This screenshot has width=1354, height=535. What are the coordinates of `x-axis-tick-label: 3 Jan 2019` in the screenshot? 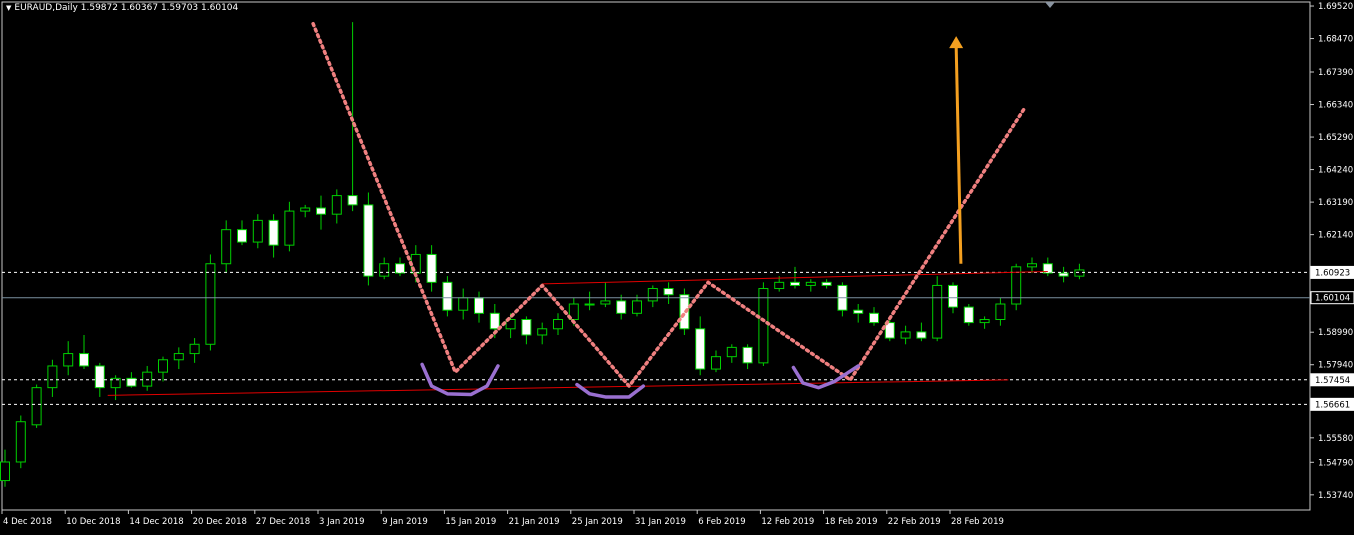 It's located at (342, 522).